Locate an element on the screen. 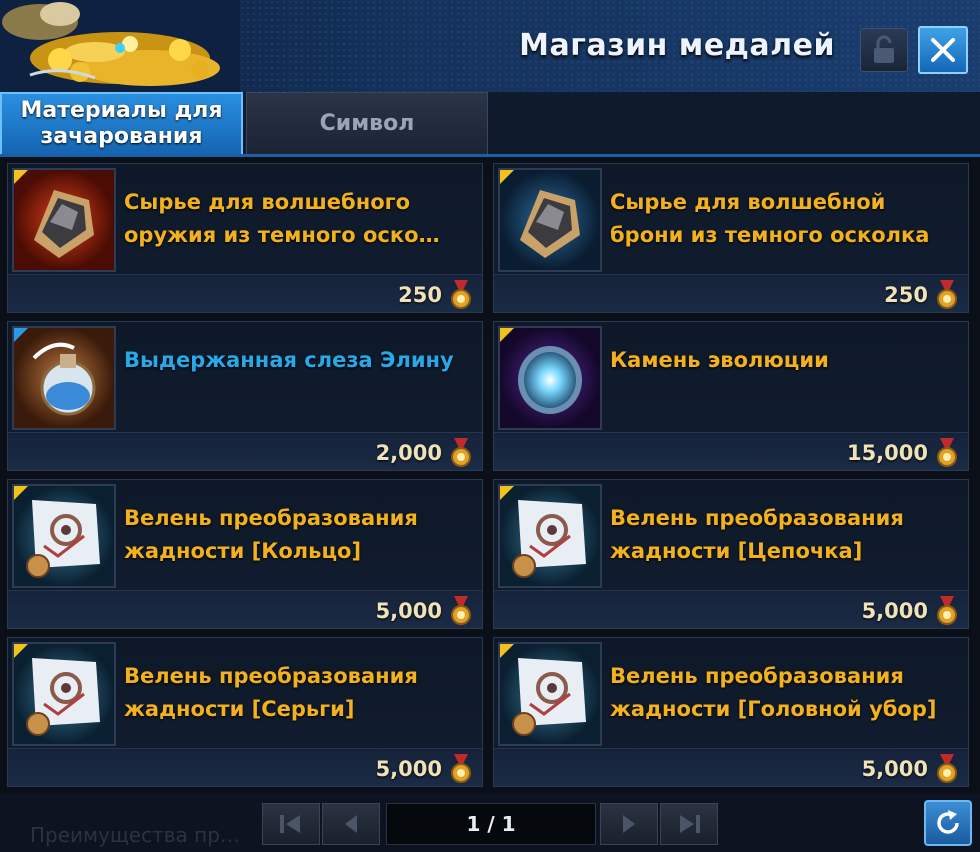 This screenshot has width=980, height=852. last-page-button is located at coordinates (689, 824).